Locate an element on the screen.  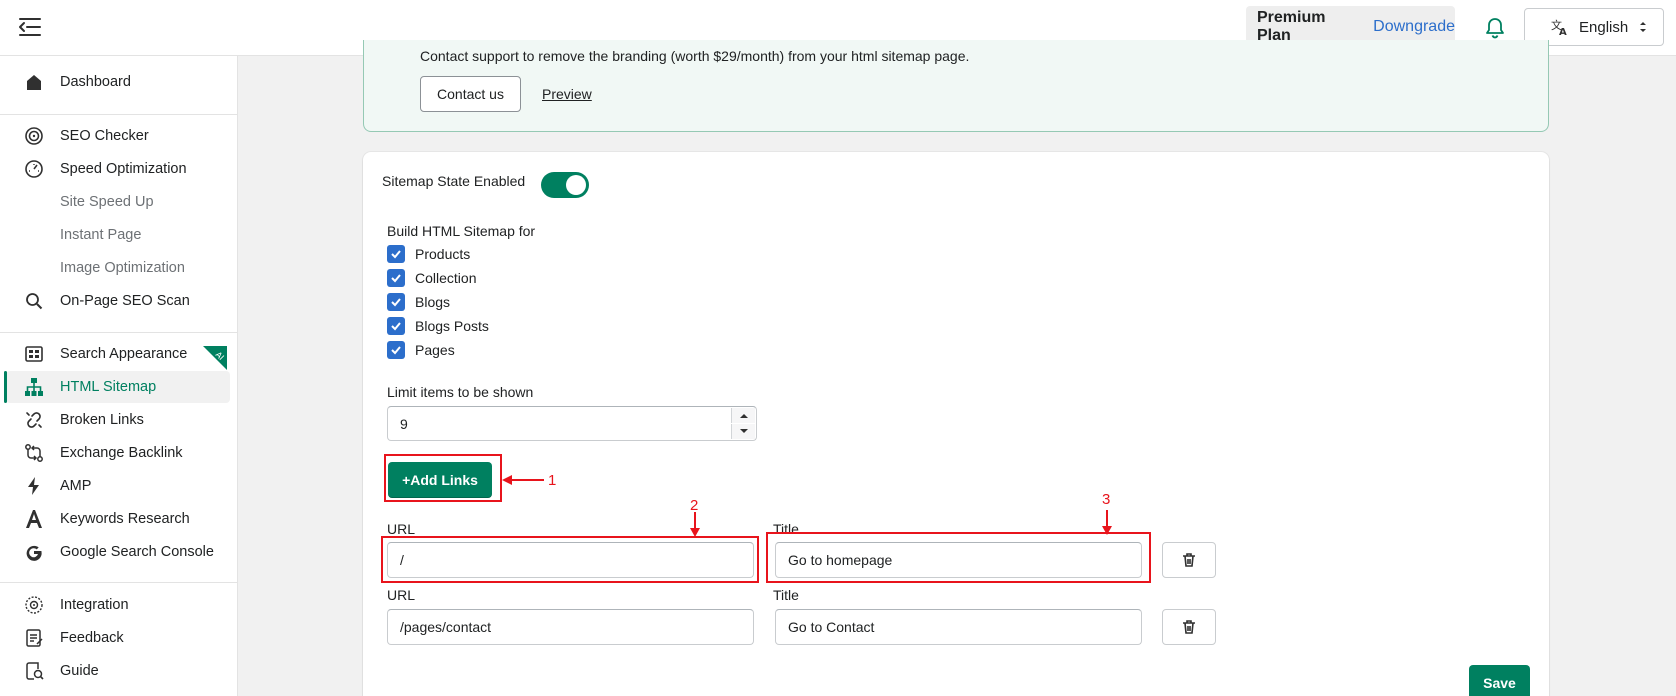
speedometer-icon is located at coordinates (34, 169).